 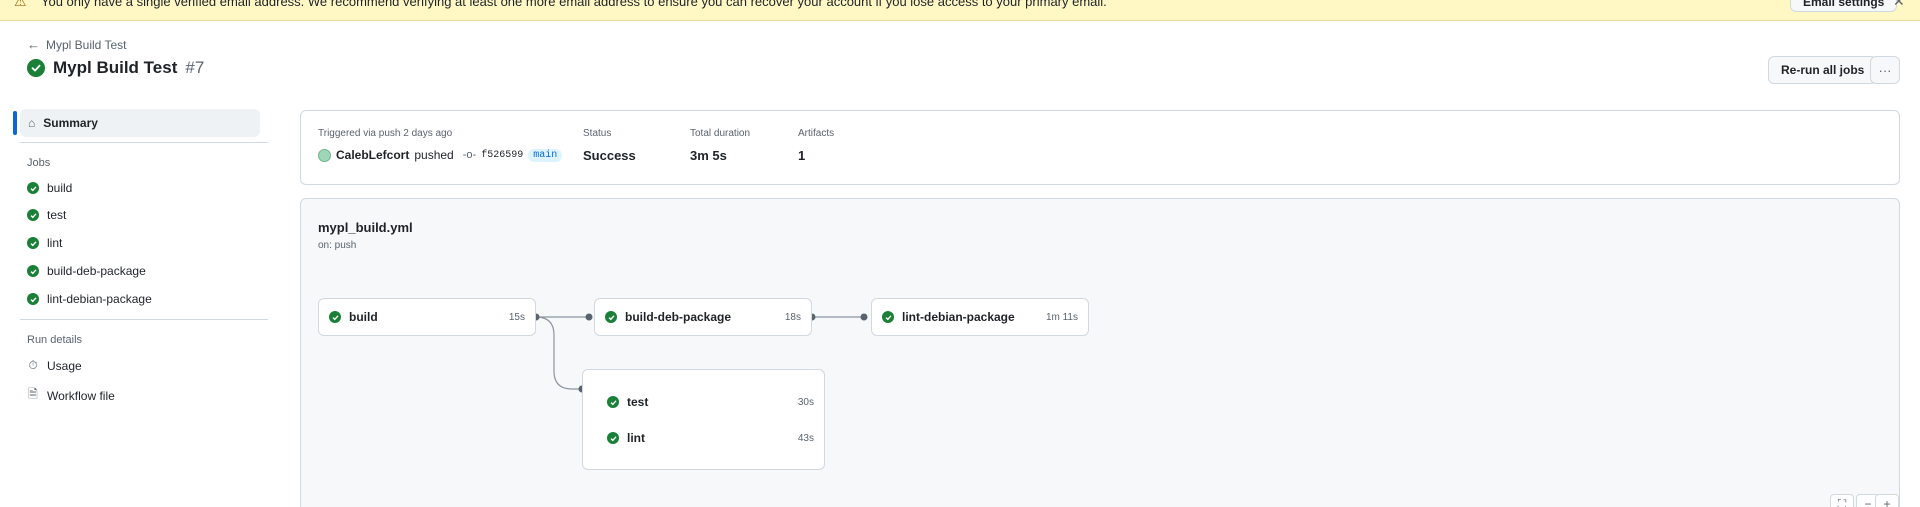 I want to click on status-label: Status, so click(x=597, y=133).